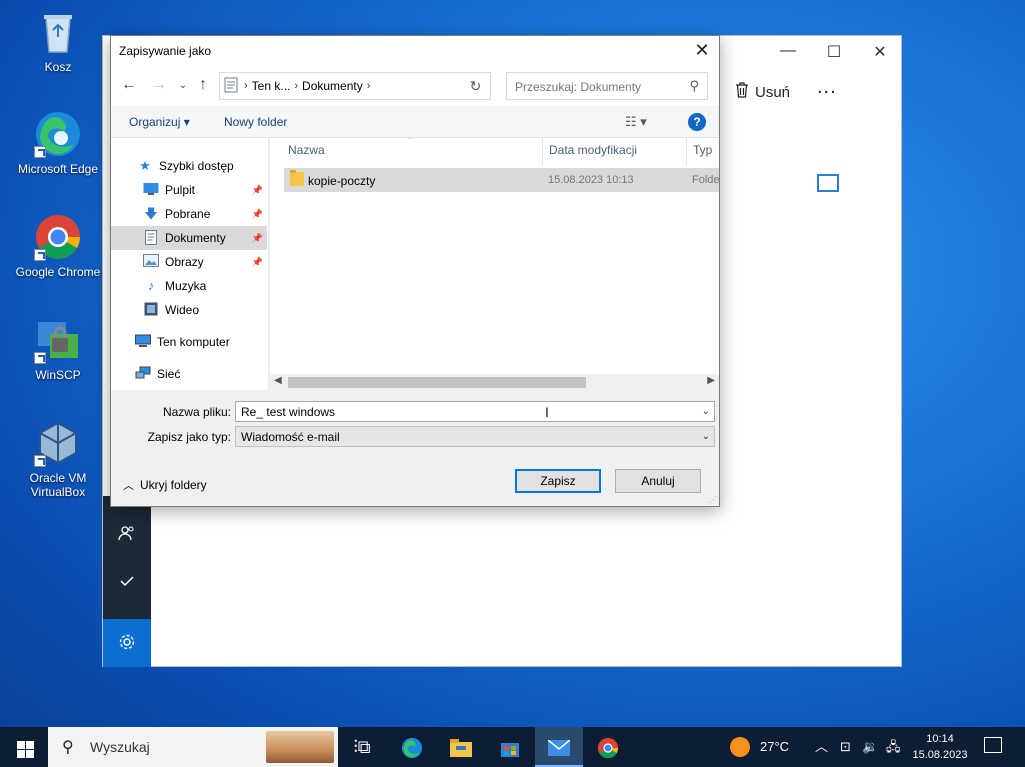 The height and width of the screenshot is (767, 1025). Describe the element at coordinates (278, 380) in the screenshot. I see `scroll-left-icon: ◀` at that location.